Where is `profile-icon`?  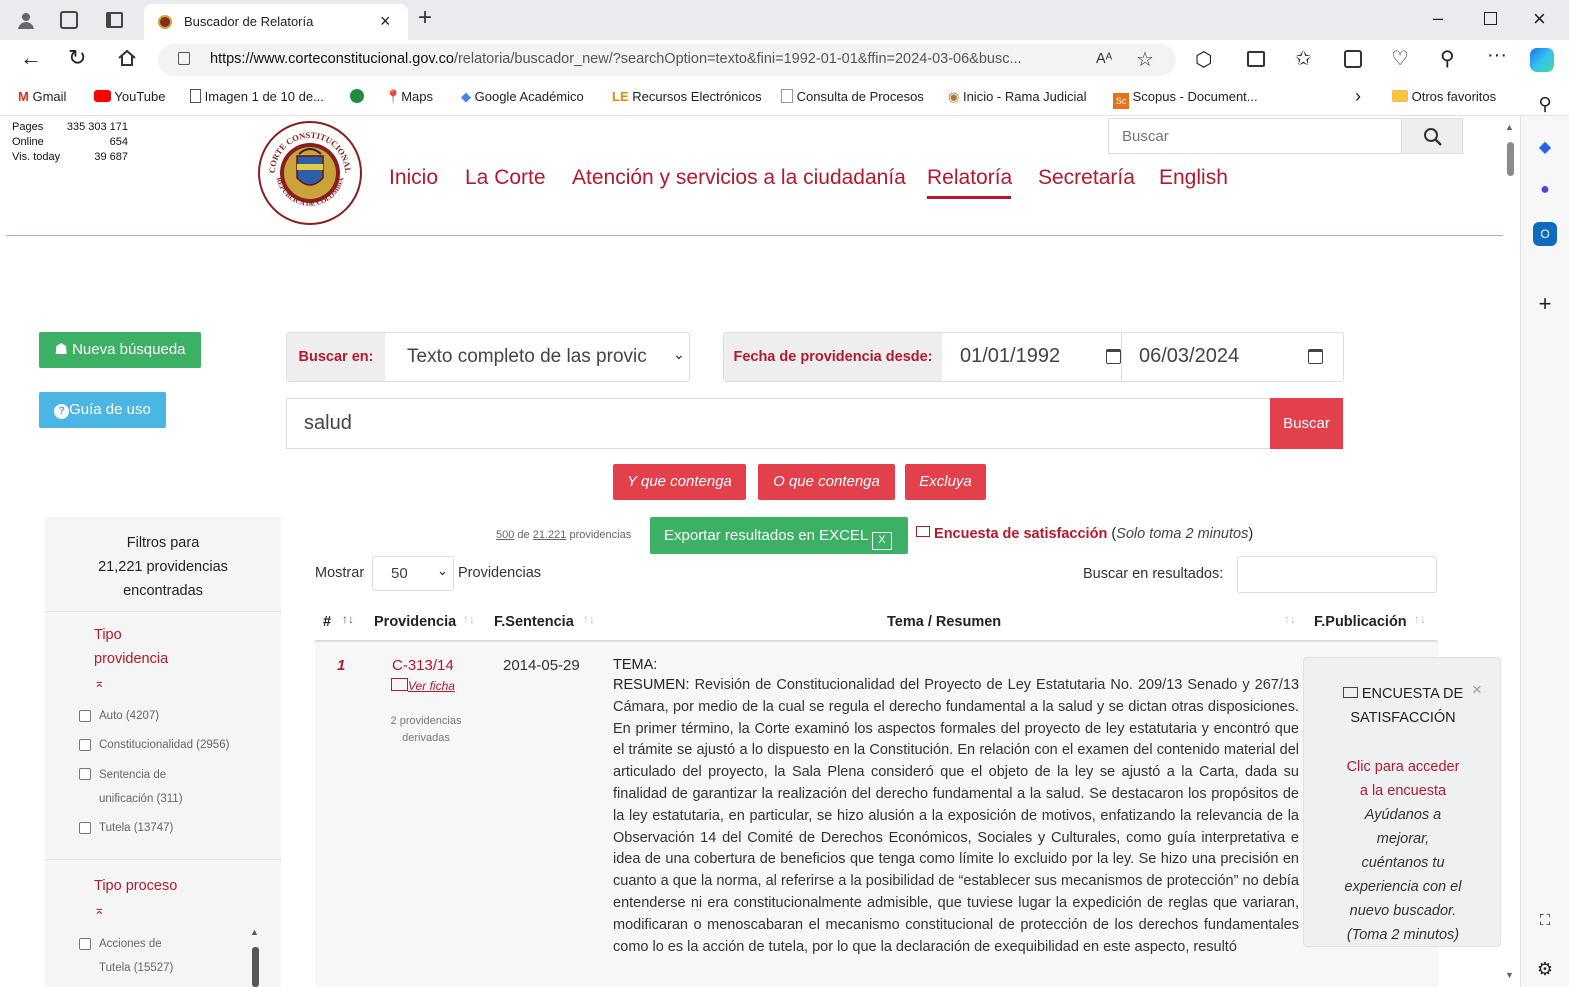
profile-icon is located at coordinates (26, 20).